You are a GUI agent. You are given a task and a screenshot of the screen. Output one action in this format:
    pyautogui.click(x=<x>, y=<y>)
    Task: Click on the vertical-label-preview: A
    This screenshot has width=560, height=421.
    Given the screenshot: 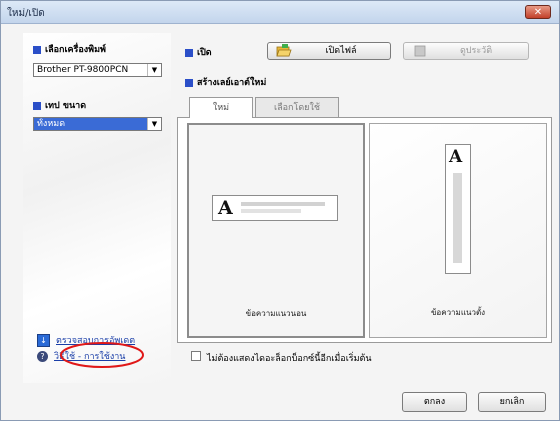 What is the action you would take?
    pyautogui.click(x=458, y=209)
    